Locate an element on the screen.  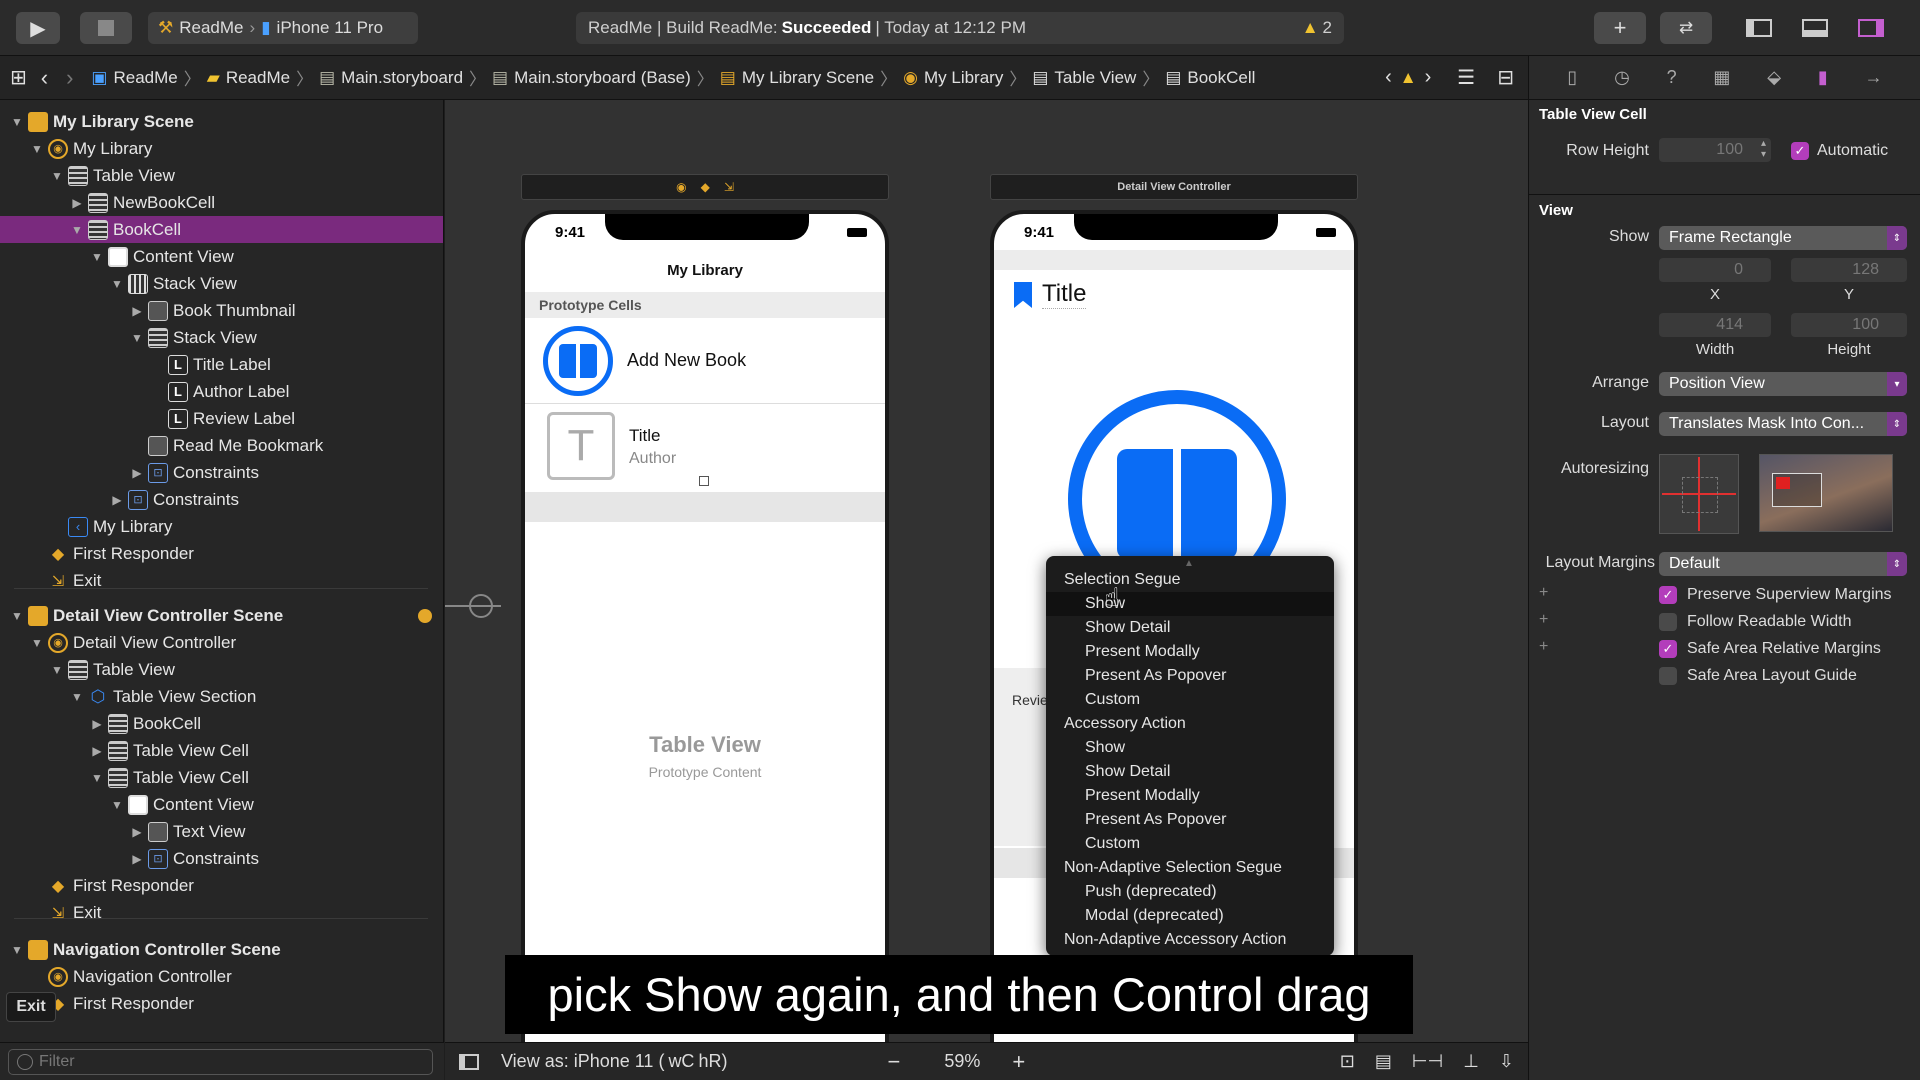
editor-options-icon: ☰ is located at coordinates (1466, 77).